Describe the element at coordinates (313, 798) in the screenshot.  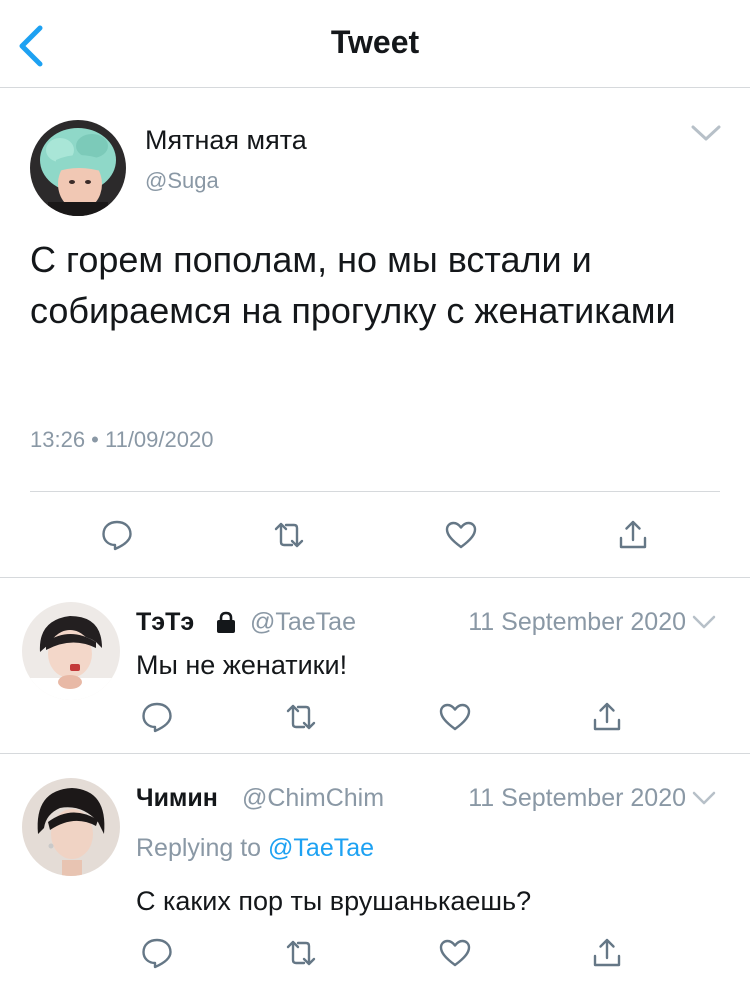
I see `user-handle: @ChimChim` at that location.